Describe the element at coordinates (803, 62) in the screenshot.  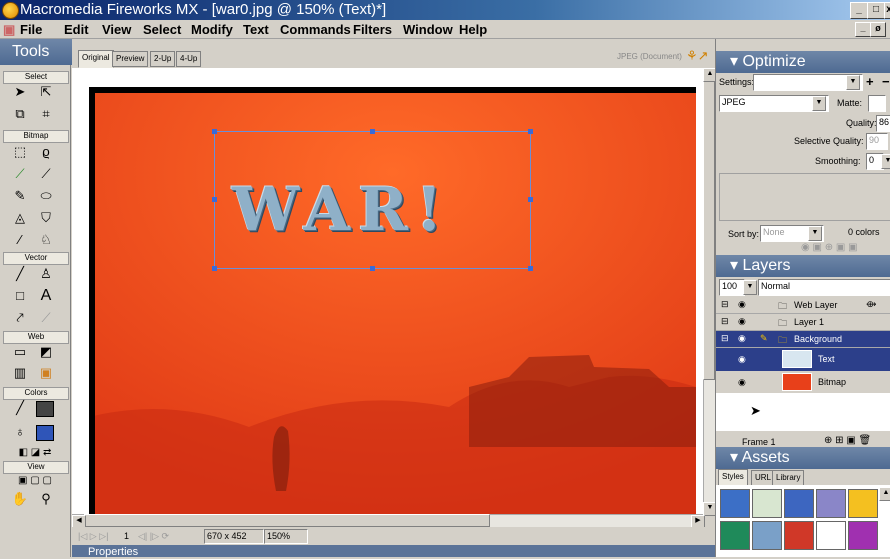
I see `optimize-panel-header: ▾ Optimize` at that location.